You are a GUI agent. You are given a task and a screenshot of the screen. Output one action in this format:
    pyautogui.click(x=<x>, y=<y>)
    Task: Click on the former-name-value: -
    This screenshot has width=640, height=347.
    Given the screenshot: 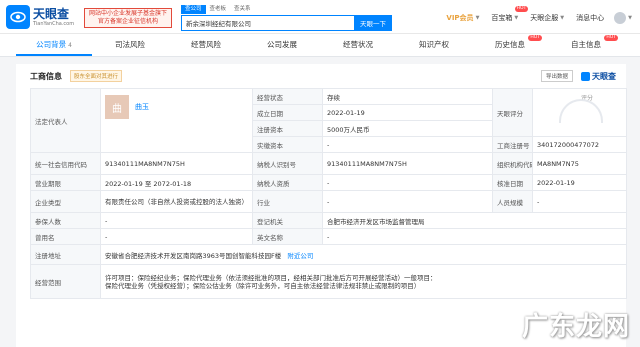 What is the action you would take?
    pyautogui.click(x=176, y=236)
    